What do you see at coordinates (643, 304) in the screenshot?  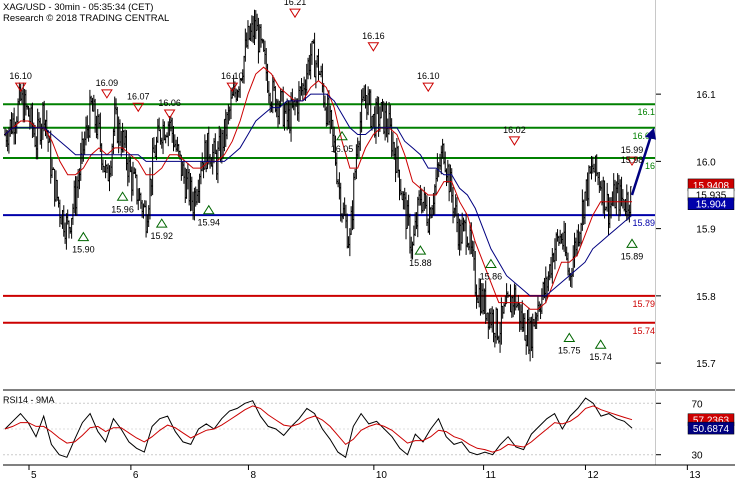 I see `level-label: 15.79` at bounding box center [643, 304].